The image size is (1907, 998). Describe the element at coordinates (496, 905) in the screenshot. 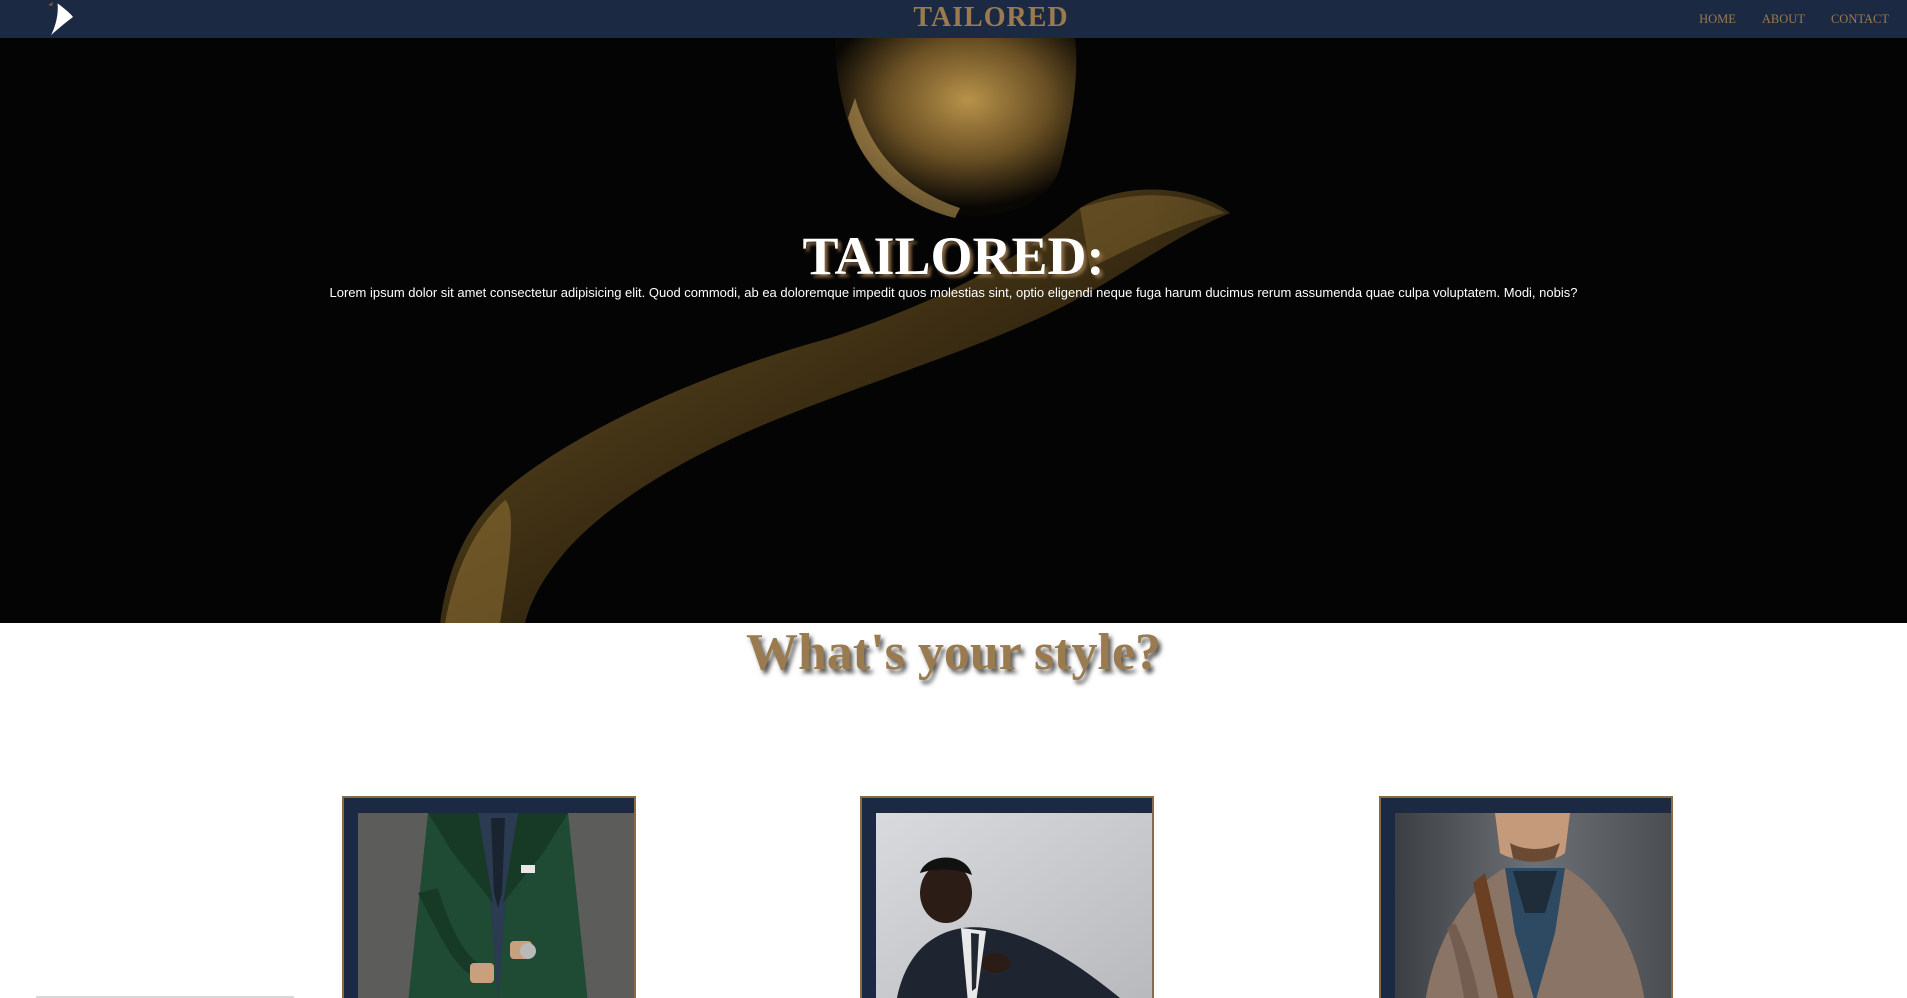

I see `green-suit-photo` at that location.